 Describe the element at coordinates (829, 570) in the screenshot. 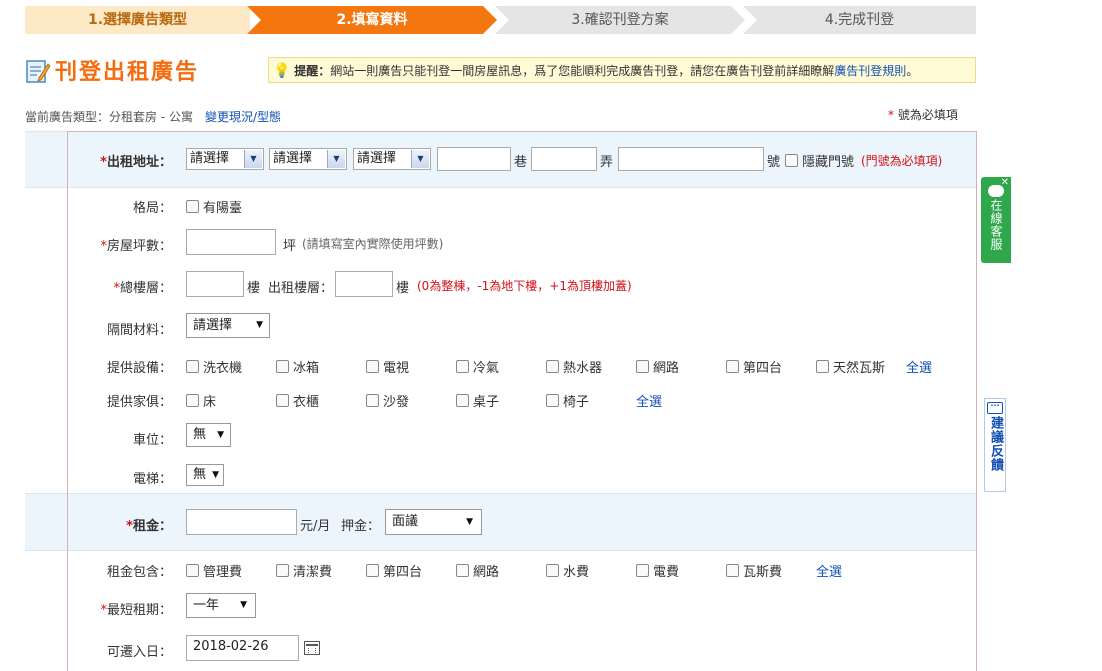

I see `rent-includes-select-all: 全選` at that location.